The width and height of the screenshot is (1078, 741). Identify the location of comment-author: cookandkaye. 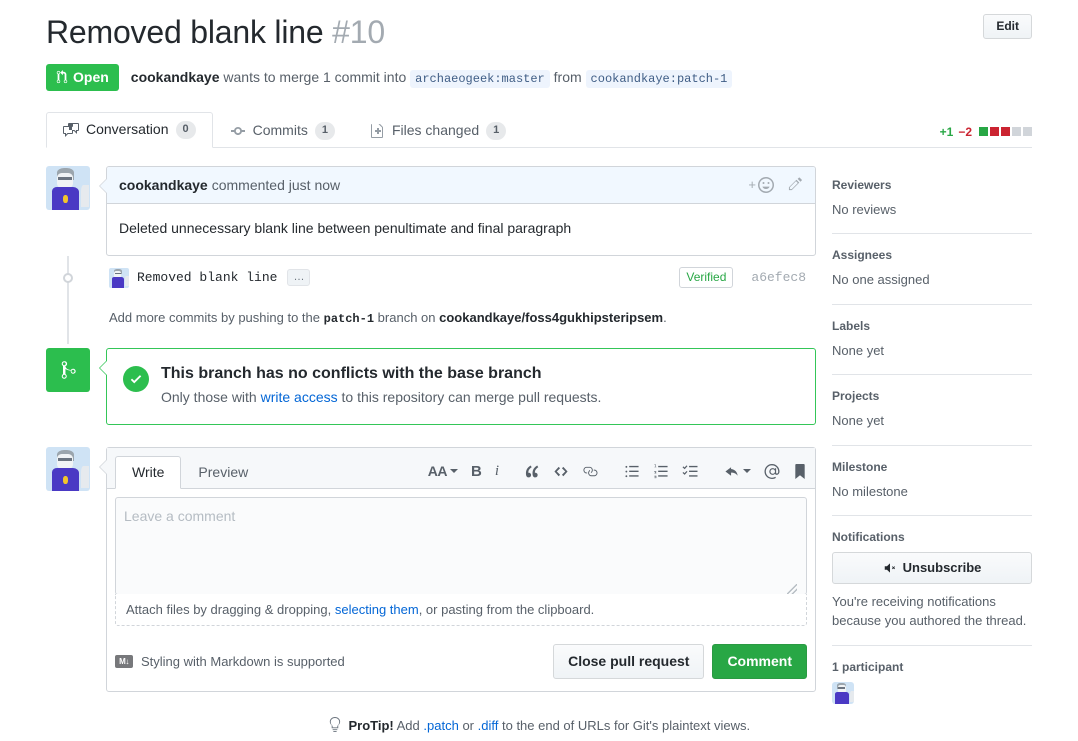
(163, 185).